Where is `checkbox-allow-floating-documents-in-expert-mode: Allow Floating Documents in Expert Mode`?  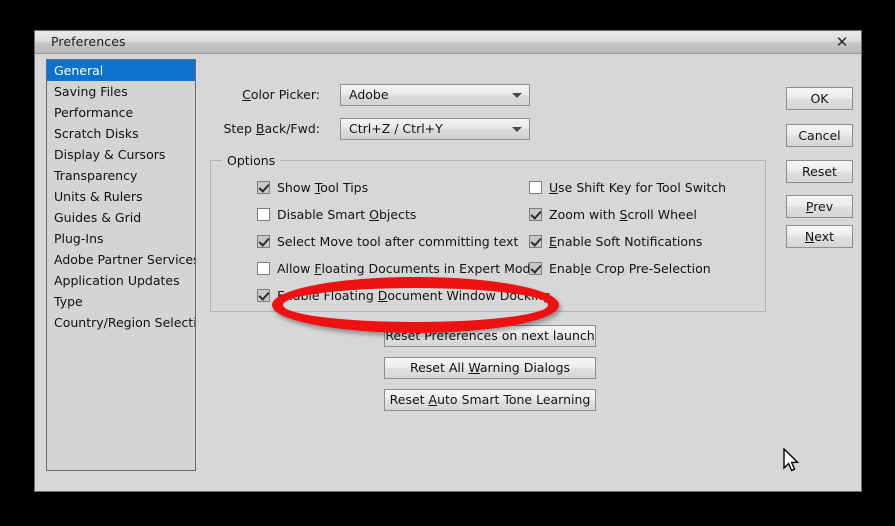
checkbox-allow-floating-documents-in-expert-mode: Allow Floating Documents in Expert Mode is located at coordinates (397, 268).